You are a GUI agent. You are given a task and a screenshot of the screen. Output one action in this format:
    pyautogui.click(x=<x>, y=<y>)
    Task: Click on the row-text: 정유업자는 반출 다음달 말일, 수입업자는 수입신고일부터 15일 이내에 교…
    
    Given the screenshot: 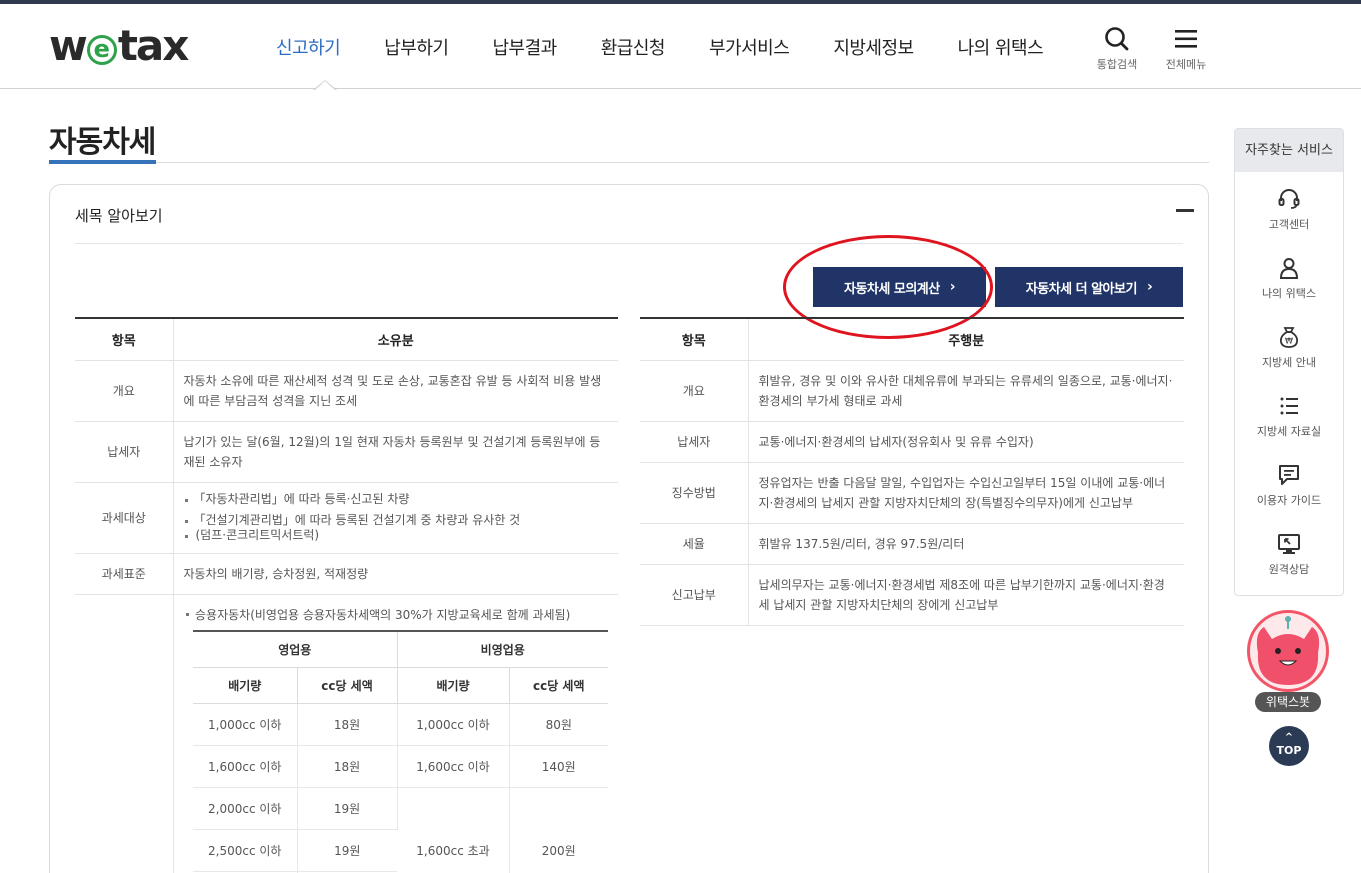 What is the action you would take?
    pyautogui.click(x=966, y=493)
    